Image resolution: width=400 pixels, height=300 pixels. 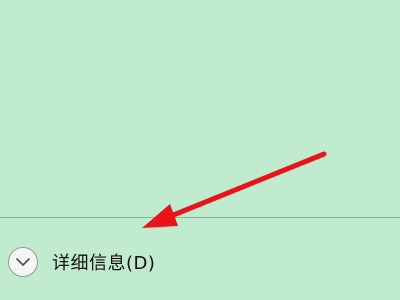 I want to click on divider, so click(x=200, y=217).